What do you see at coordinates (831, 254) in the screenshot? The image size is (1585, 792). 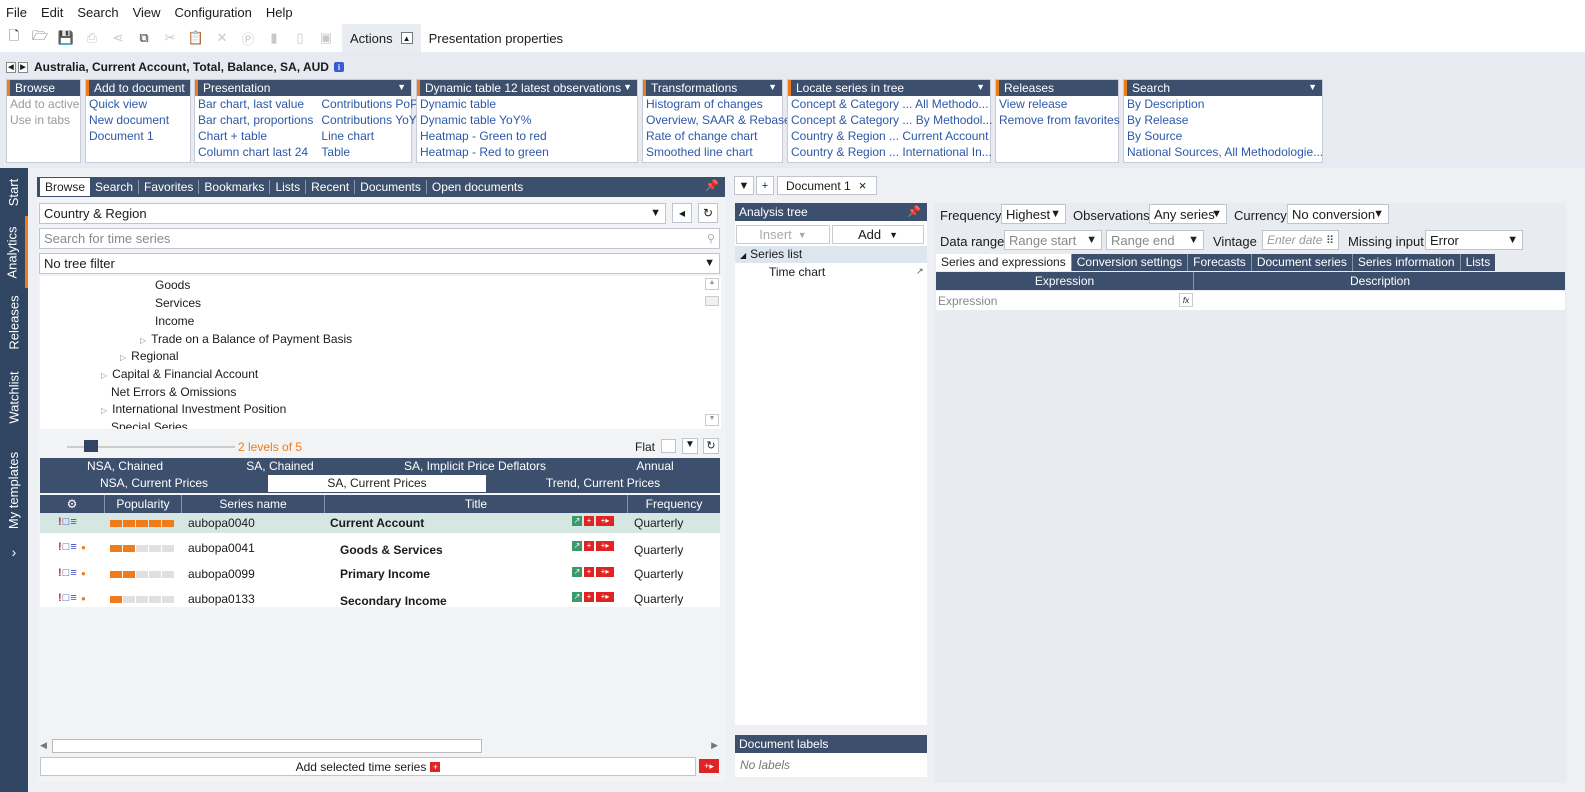 I see `tree-node-series-list: ◢ Series list` at bounding box center [831, 254].